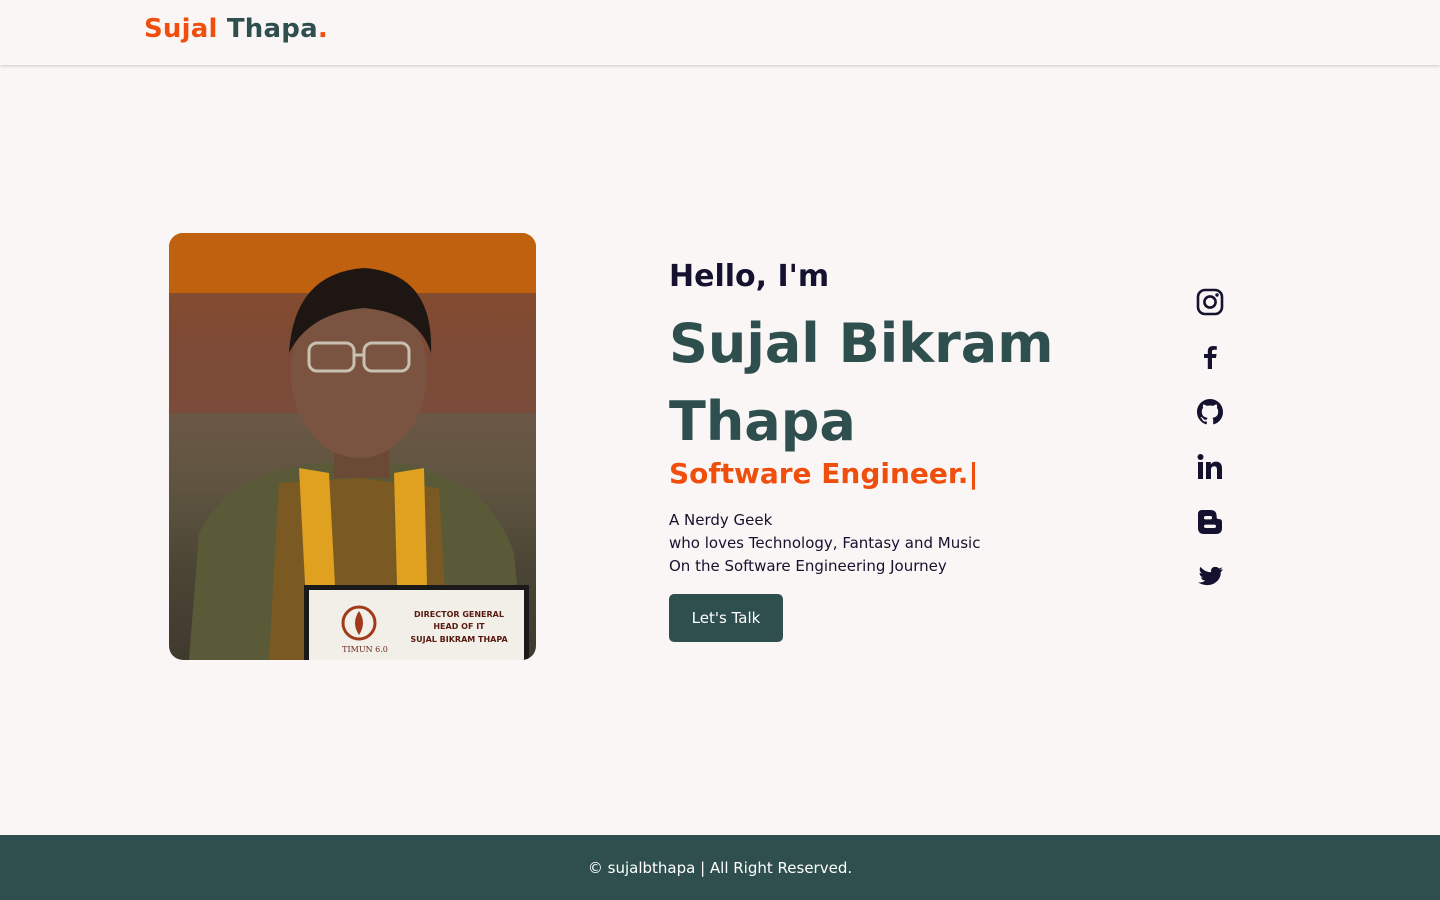  Describe the element at coordinates (749, 276) in the screenshot. I see `greeting: Hello, I'm` at that location.